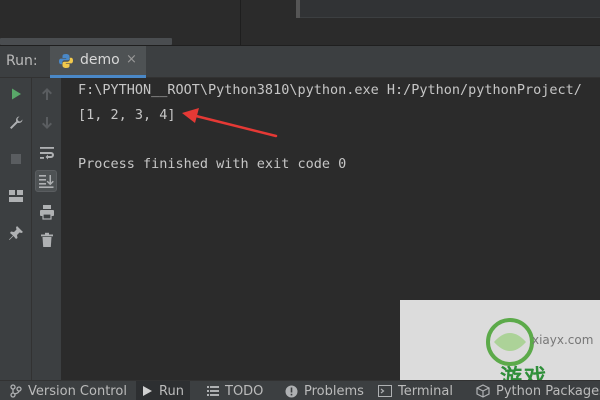  Describe the element at coordinates (131, 59) in the screenshot. I see `close-icon: ×` at that location.